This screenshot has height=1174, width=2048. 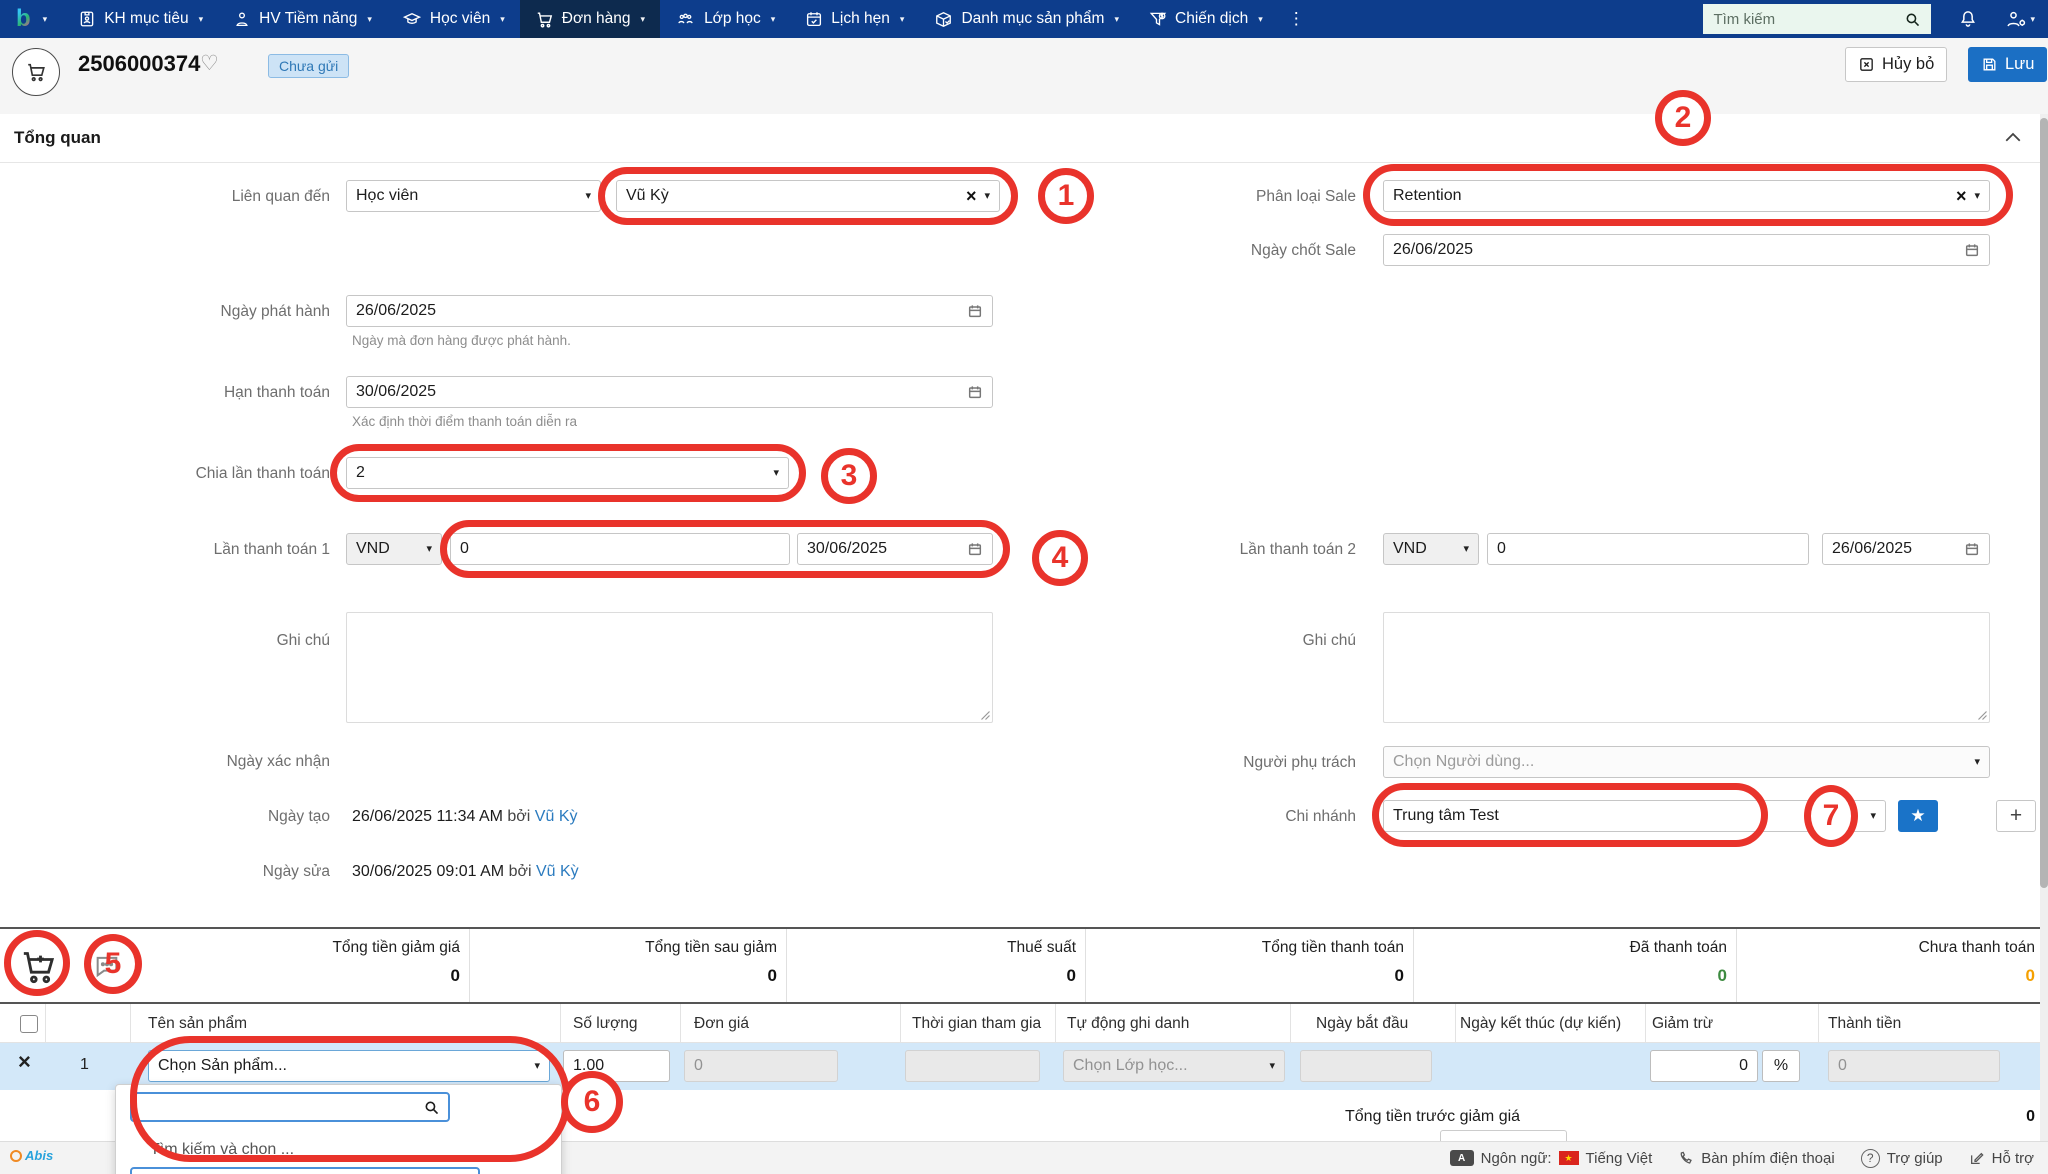 I want to click on abis-logo: Abis, so click(x=31, y=1155).